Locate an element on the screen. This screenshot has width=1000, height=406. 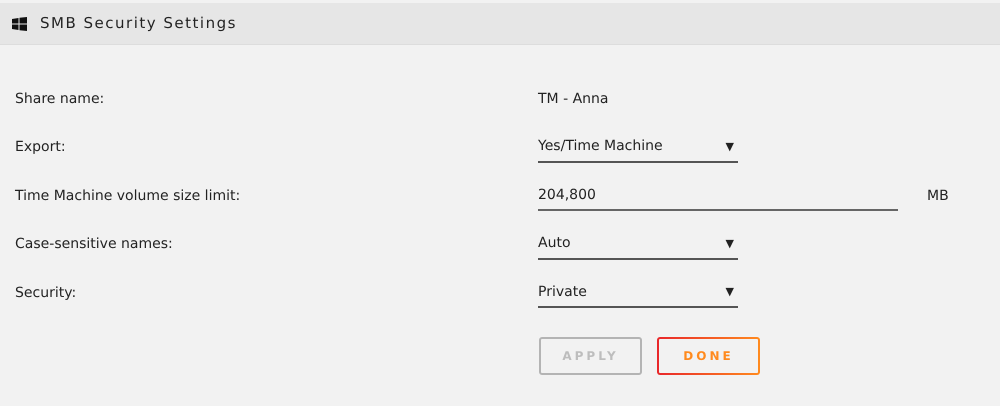
field-label: Export: is located at coordinates (41, 148).